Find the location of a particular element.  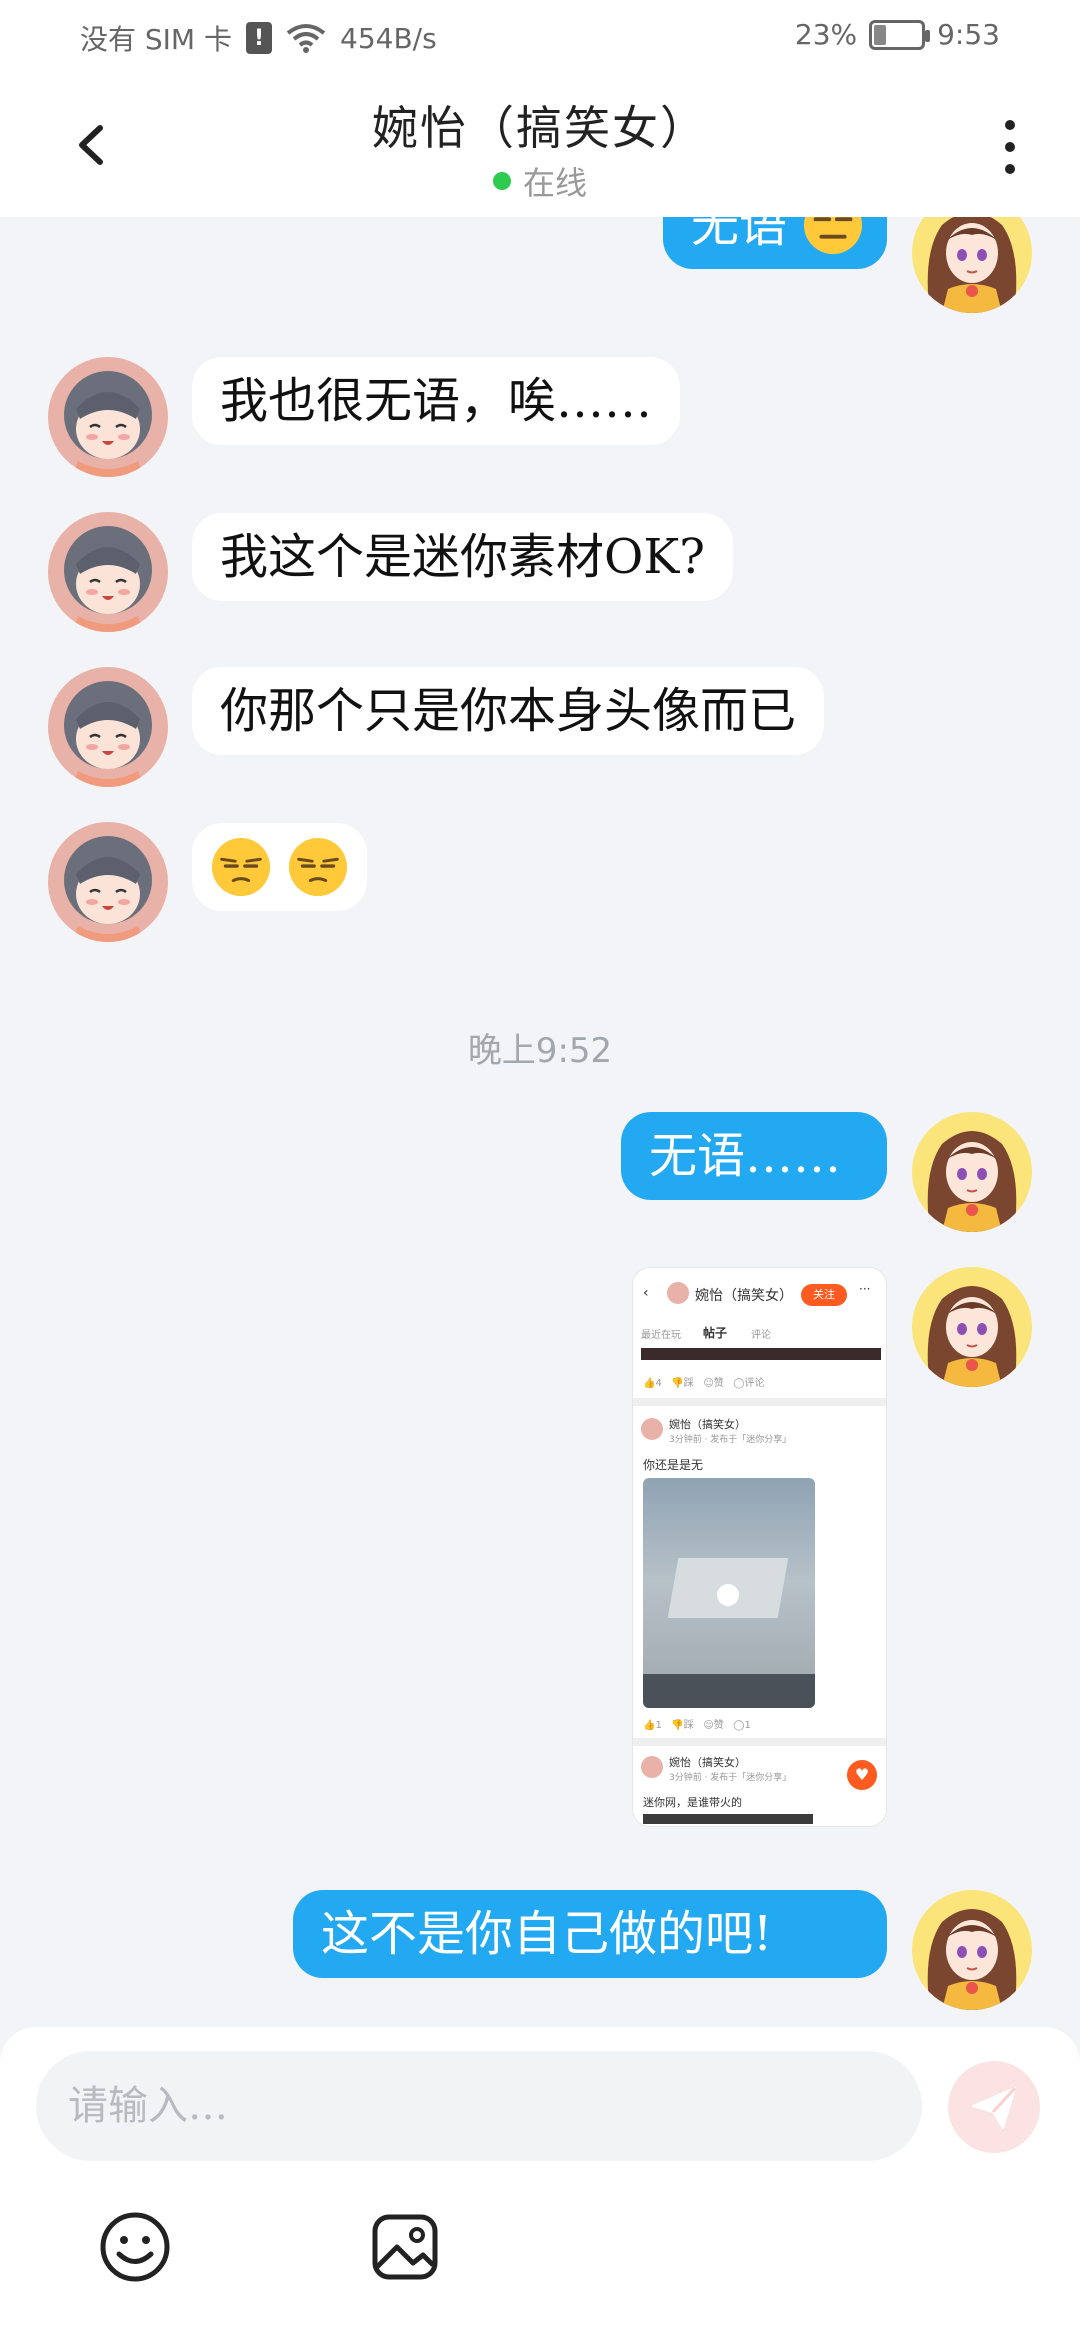

video-thumbnail is located at coordinates (729, 1593).